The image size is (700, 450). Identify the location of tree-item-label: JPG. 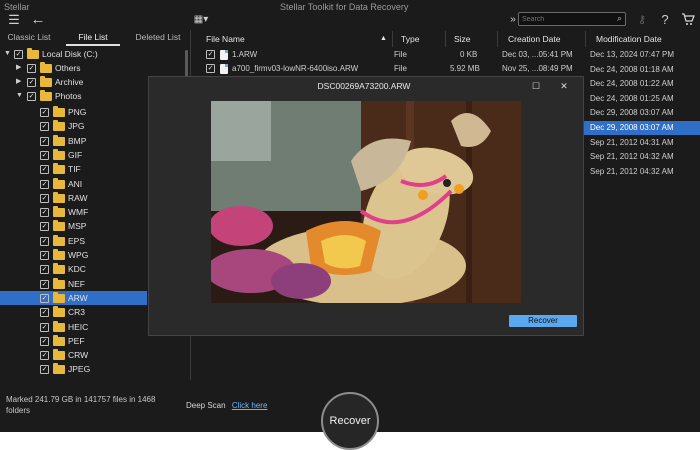
(76, 126).